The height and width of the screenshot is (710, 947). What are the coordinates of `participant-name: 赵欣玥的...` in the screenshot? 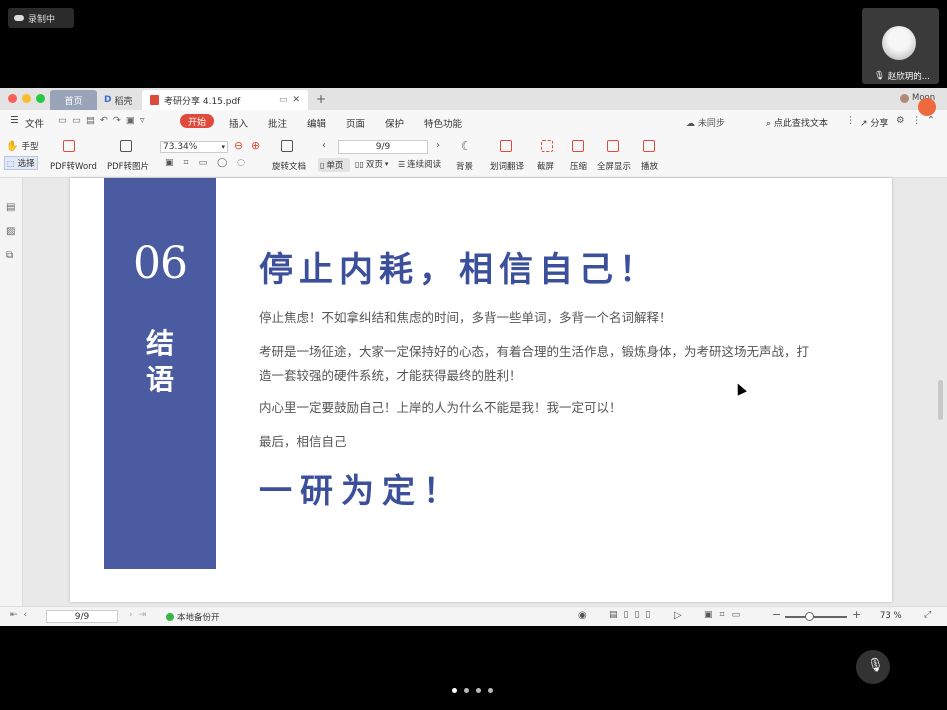 It's located at (908, 77).